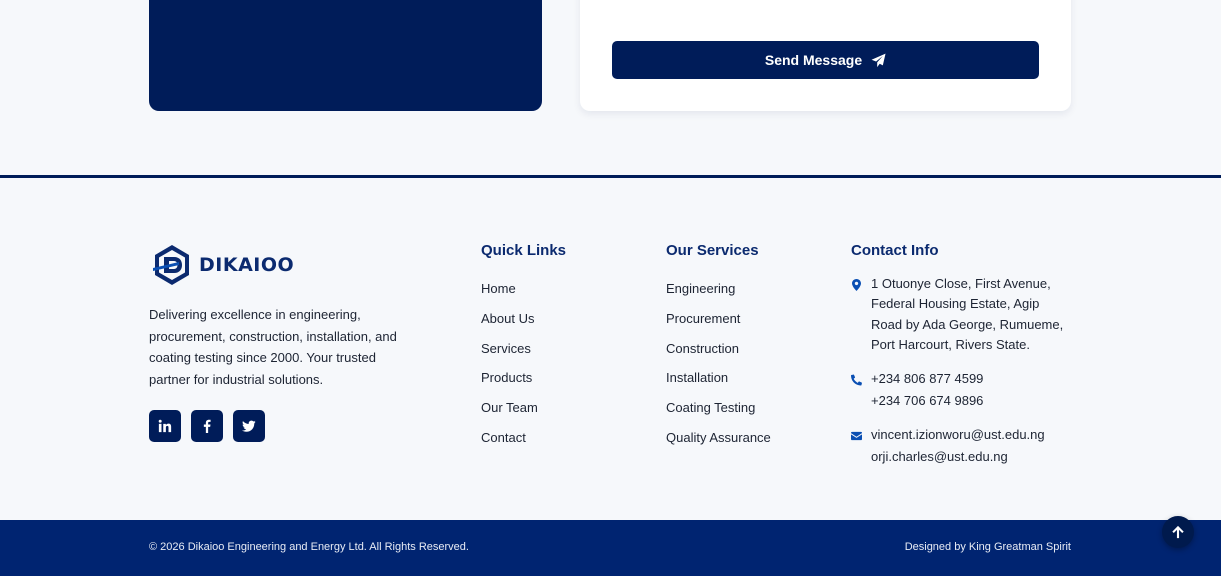 The height and width of the screenshot is (576, 1221). I want to click on service-link-construction: Construction, so click(718, 349).